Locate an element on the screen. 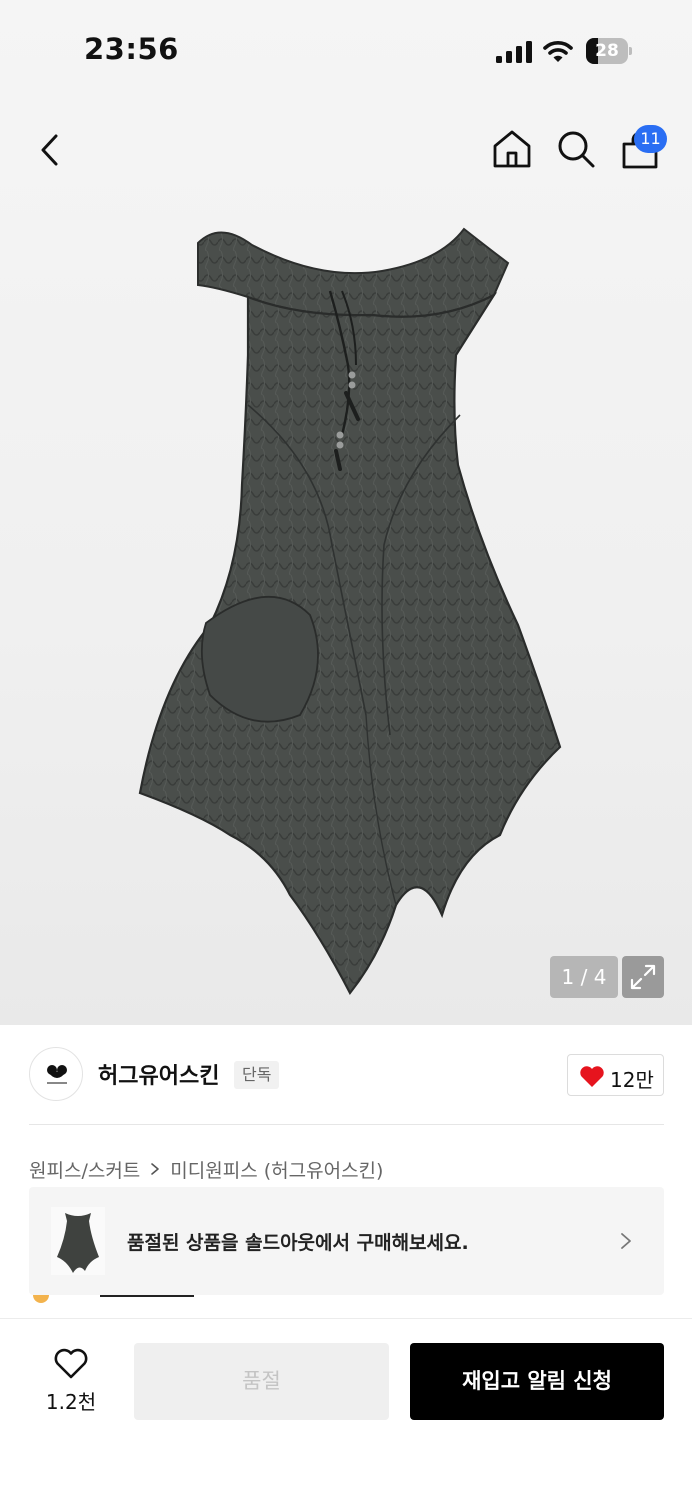 This screenshot has width=692, height=1500. battery-icon: 28 is located at coordinates (609, 51).